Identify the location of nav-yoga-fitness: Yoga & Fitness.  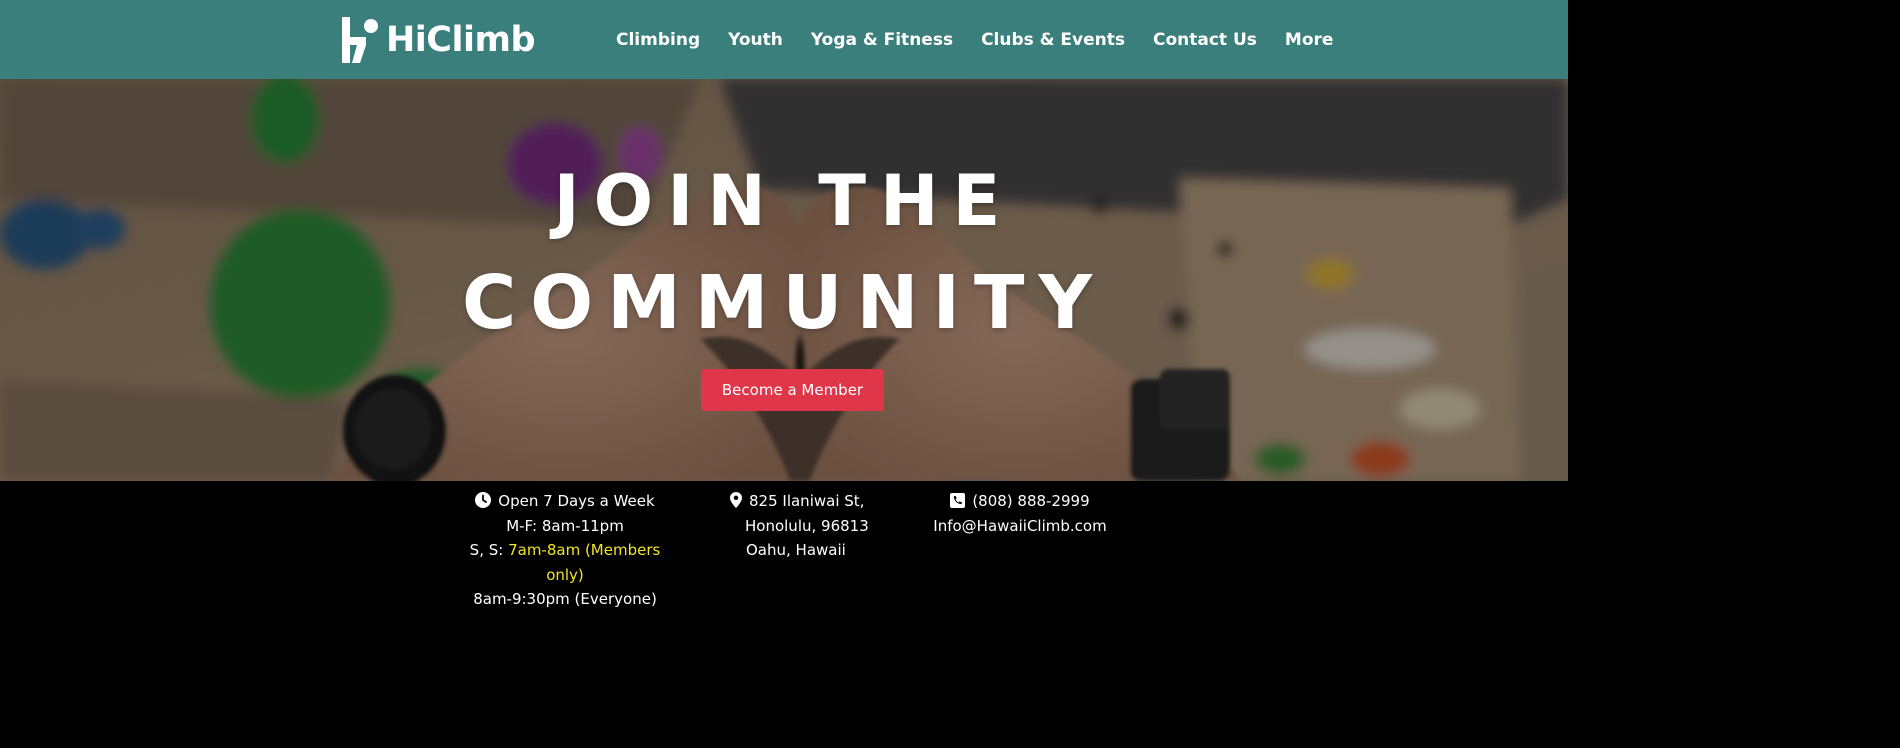
(882, 40).